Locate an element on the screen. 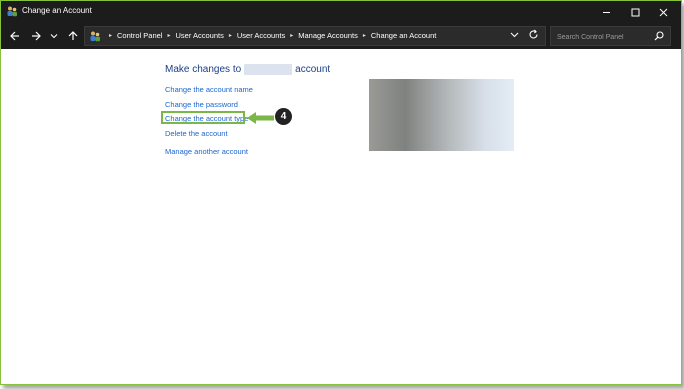 This screenshot has width=684, height=389. up-button is located at coordinates (73, 36).